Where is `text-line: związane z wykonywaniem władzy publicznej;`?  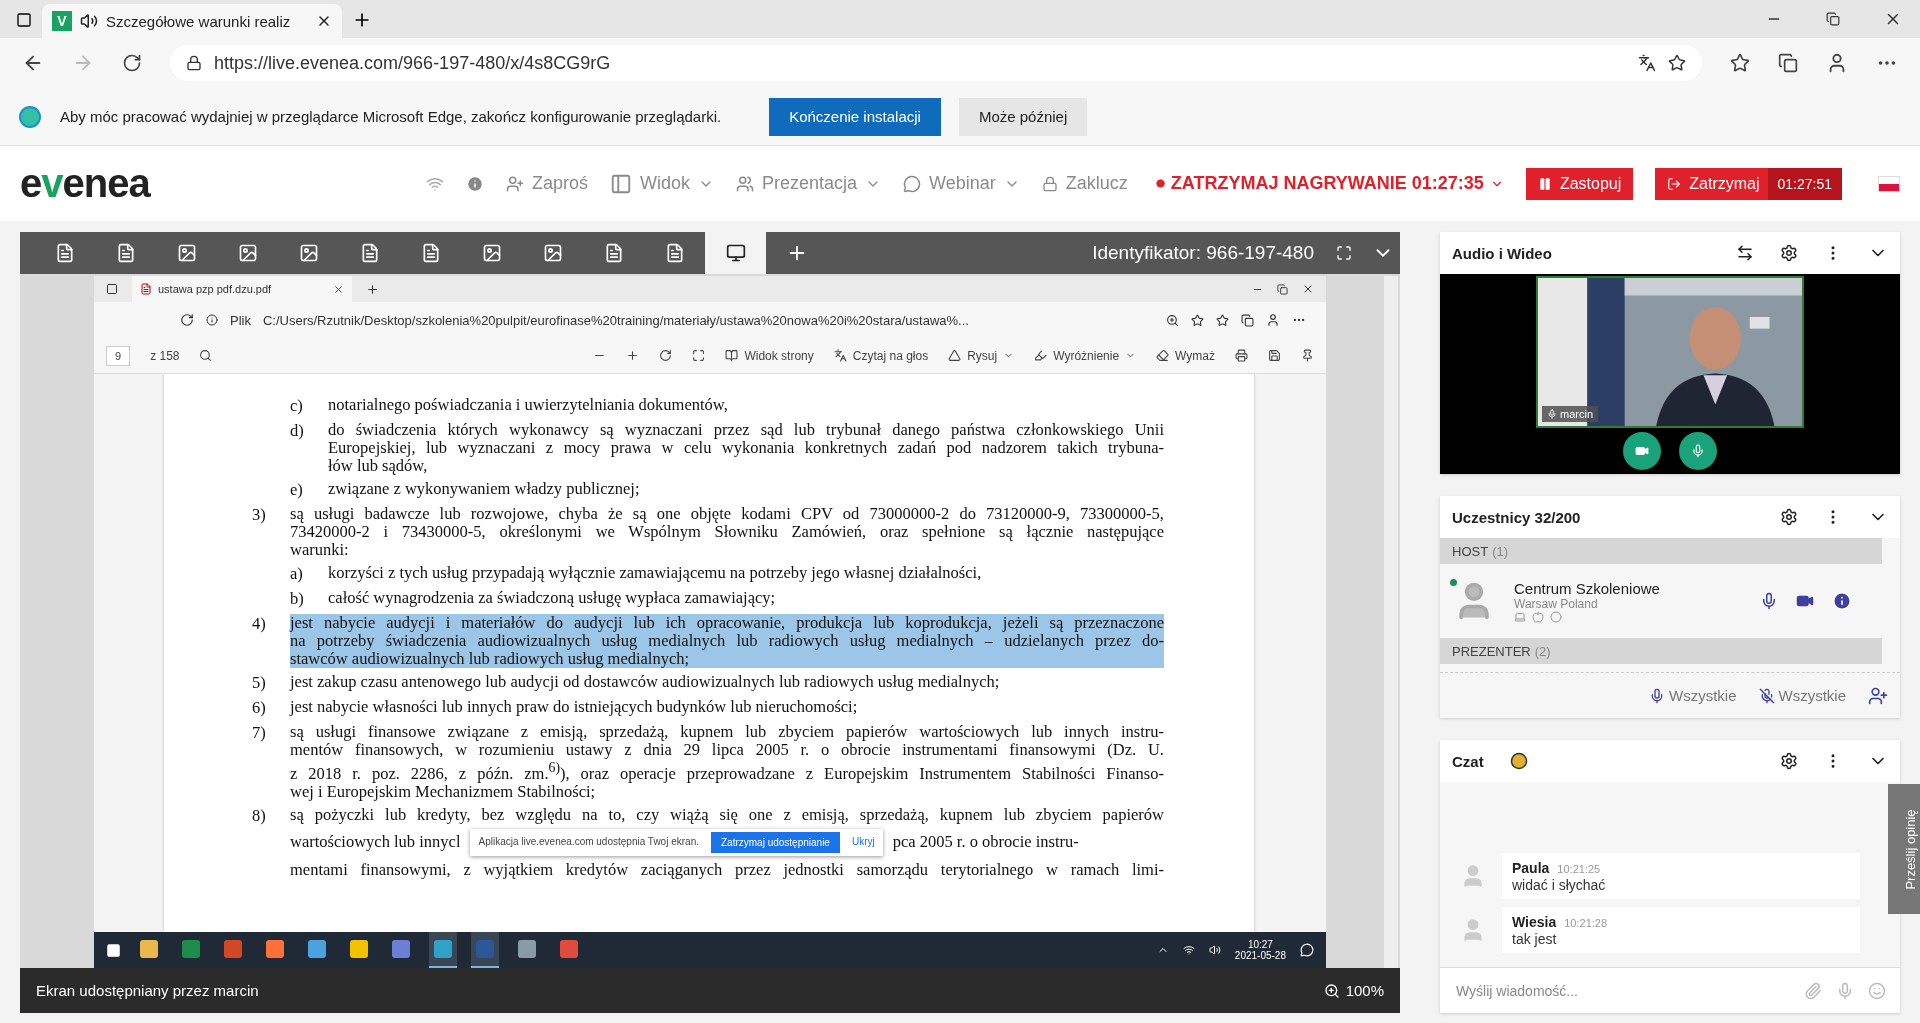
text-line: związane z wykonywaniem władzy publicznej; is located at coordinates (484, 489).